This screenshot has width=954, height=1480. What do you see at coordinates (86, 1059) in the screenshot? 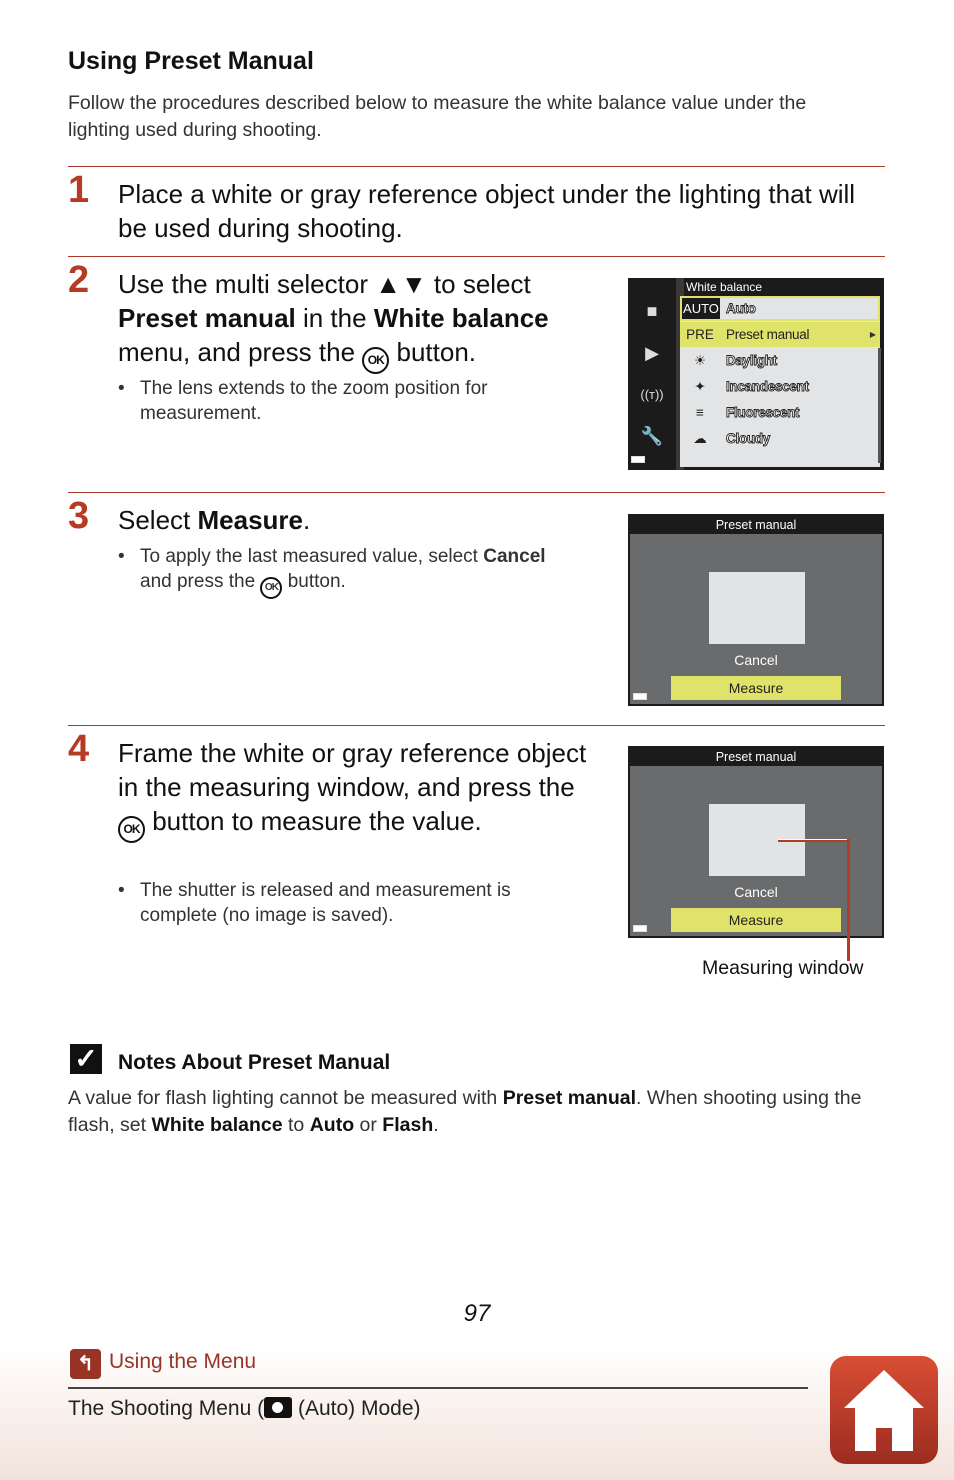
I see `checkmark-icon: ✓` at bounding box center [86, 1059].